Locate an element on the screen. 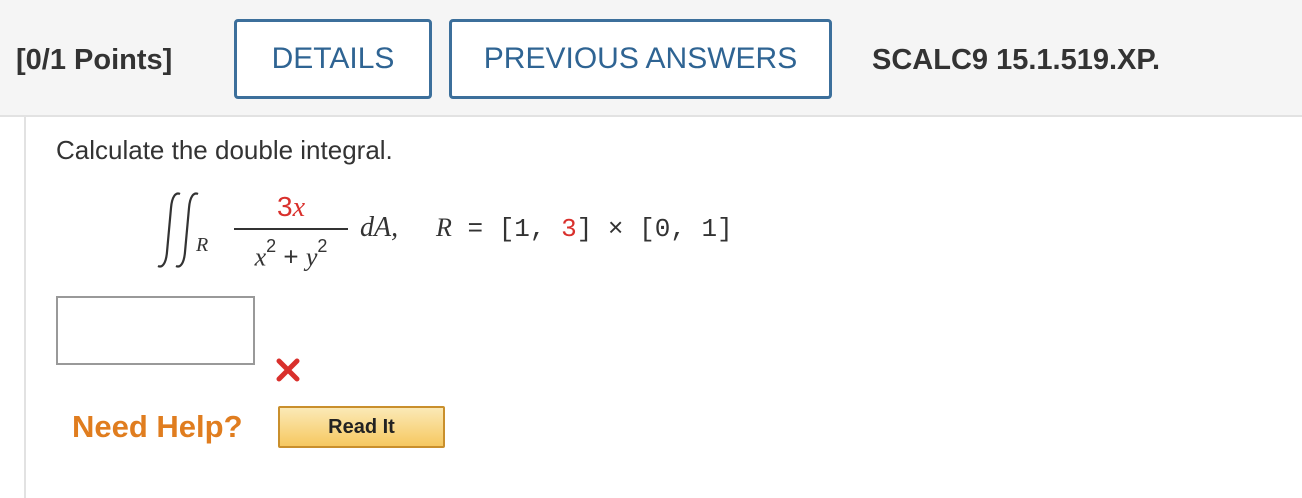 Image resolution: width=1302 pixels, height=498 pixels. integrand-denominator: x2 + y2 is located at coordinates (291, 254).